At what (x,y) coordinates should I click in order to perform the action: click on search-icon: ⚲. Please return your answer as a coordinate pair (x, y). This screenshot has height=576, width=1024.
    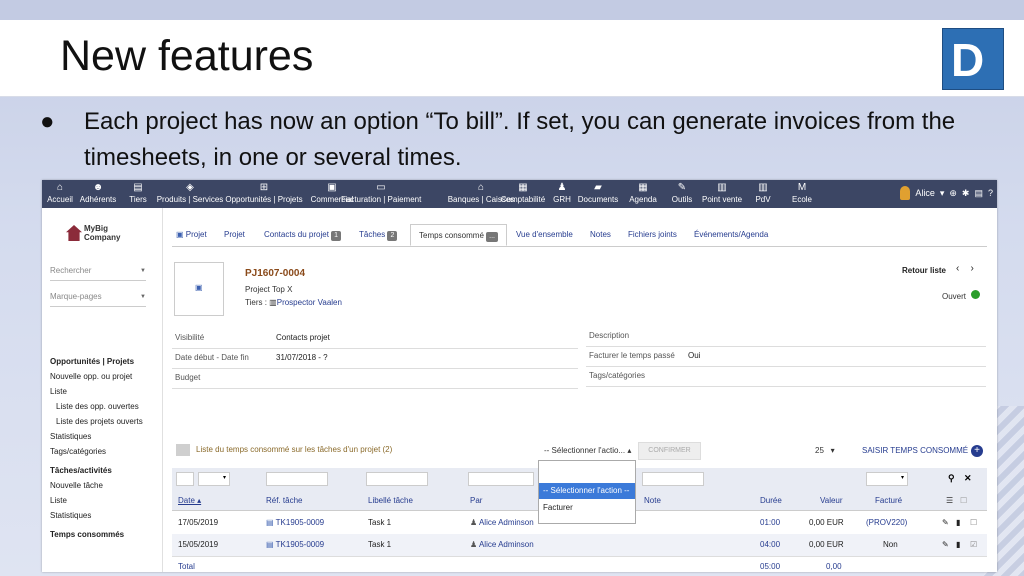
    Looking at the image, I should click on (951, 478).